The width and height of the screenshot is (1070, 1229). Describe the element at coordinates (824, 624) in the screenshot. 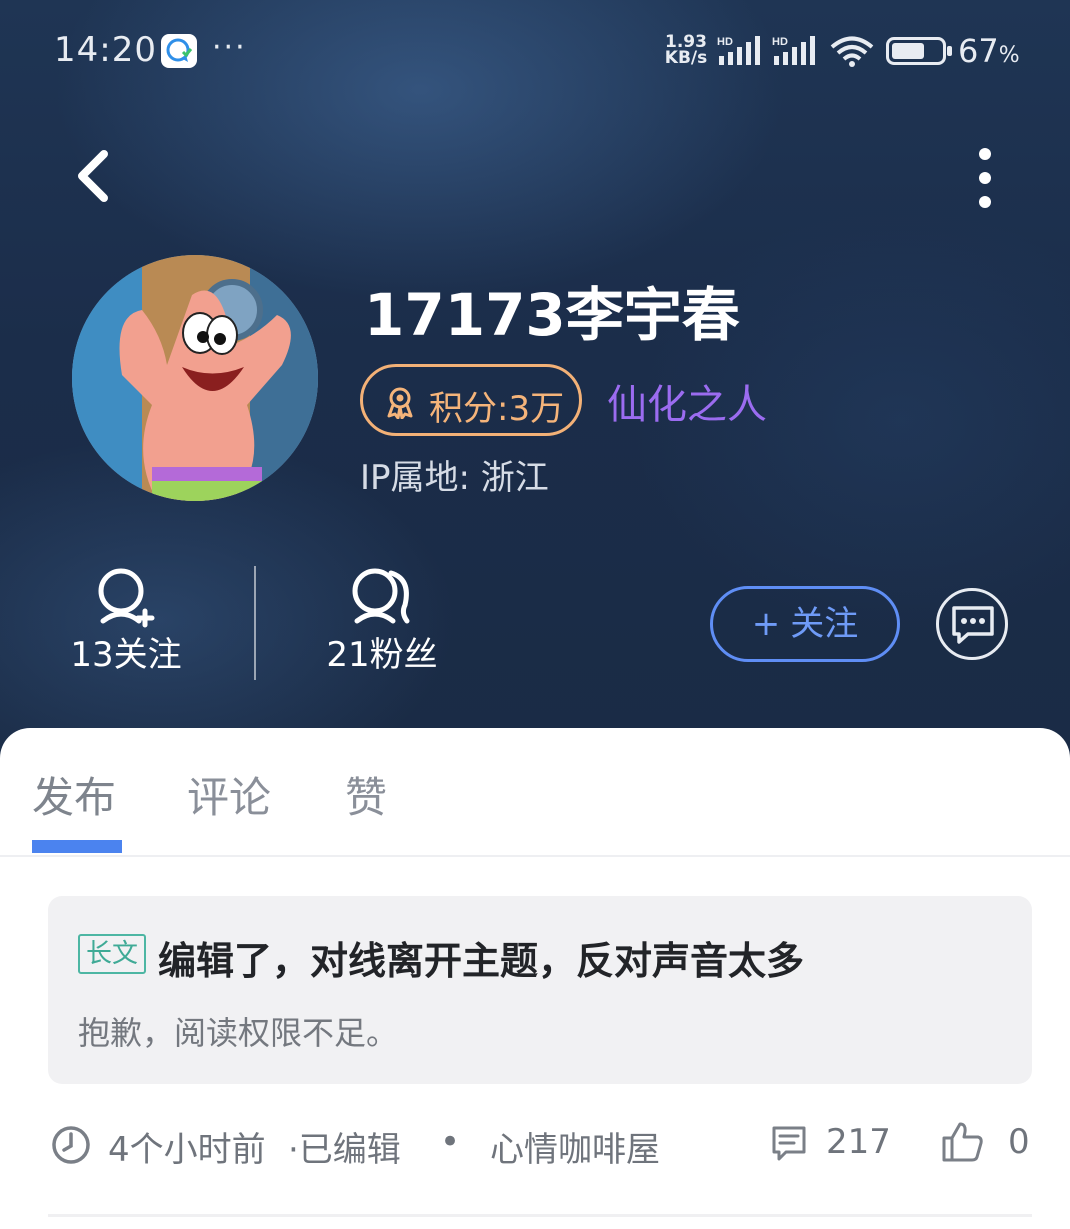

I see `follow-label: 关注` at that location.